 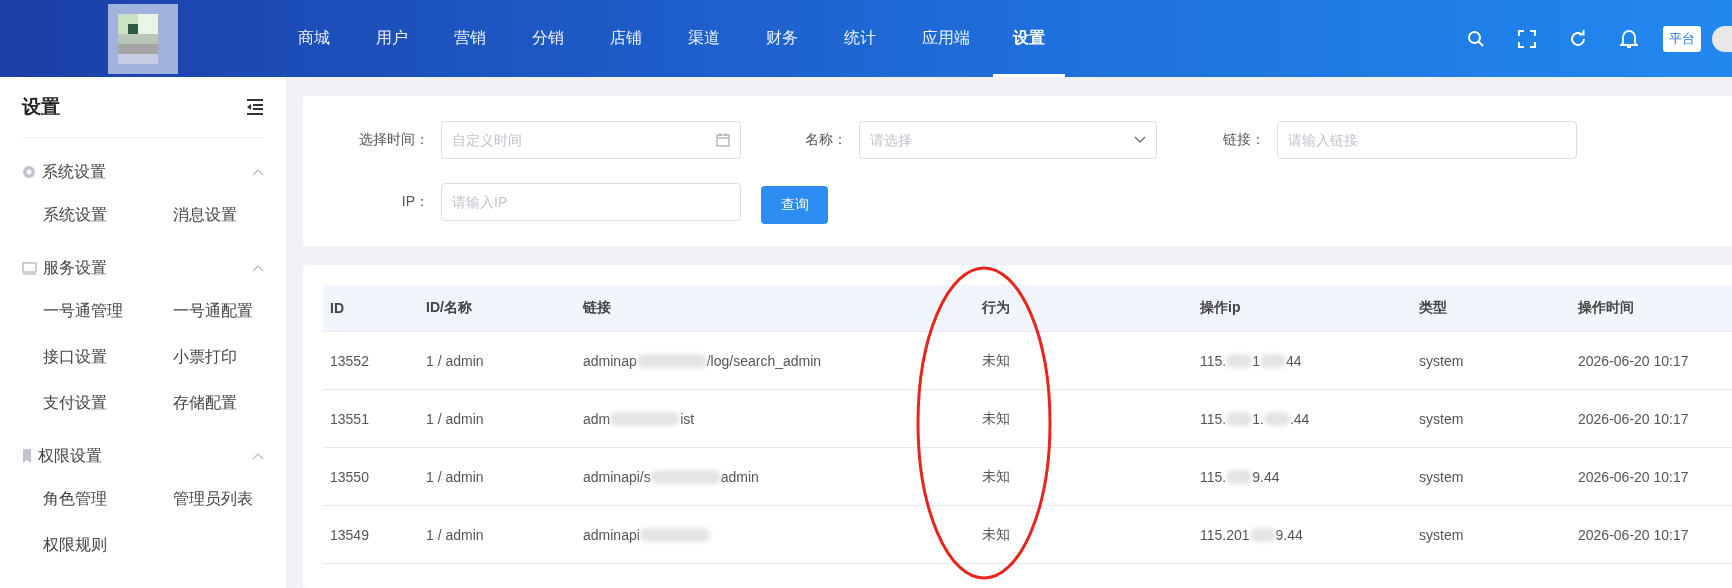 What do you see at coordinates (723, 140) in the screenshot?
I see `calendar-icon` at bounding box center [723, 140].